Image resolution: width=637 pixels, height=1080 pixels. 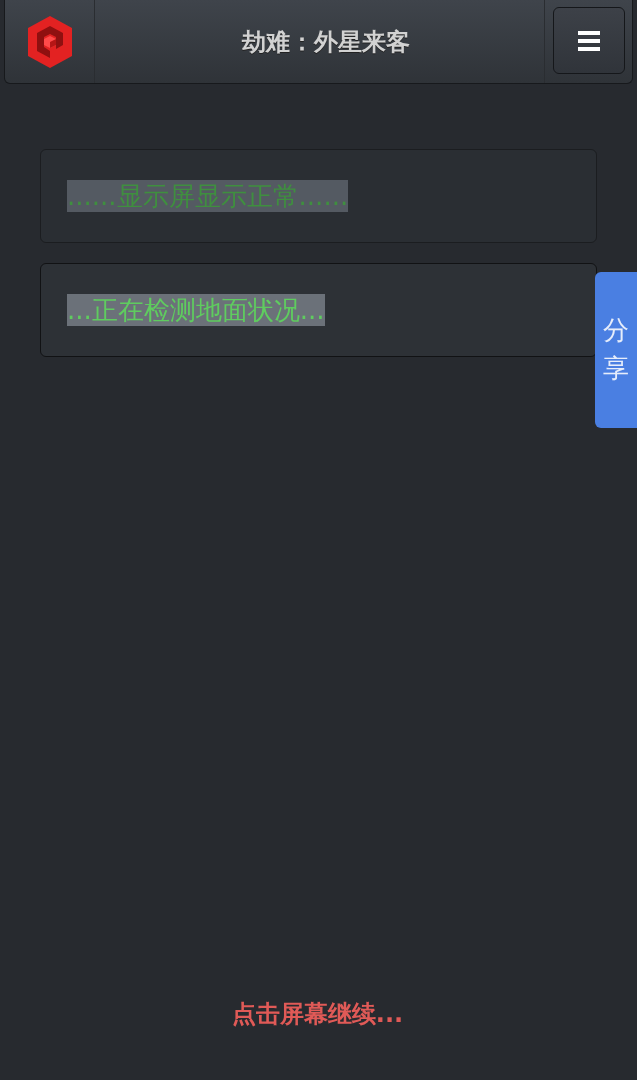 I want to click on menu-icon, so click(x=588, y=40).